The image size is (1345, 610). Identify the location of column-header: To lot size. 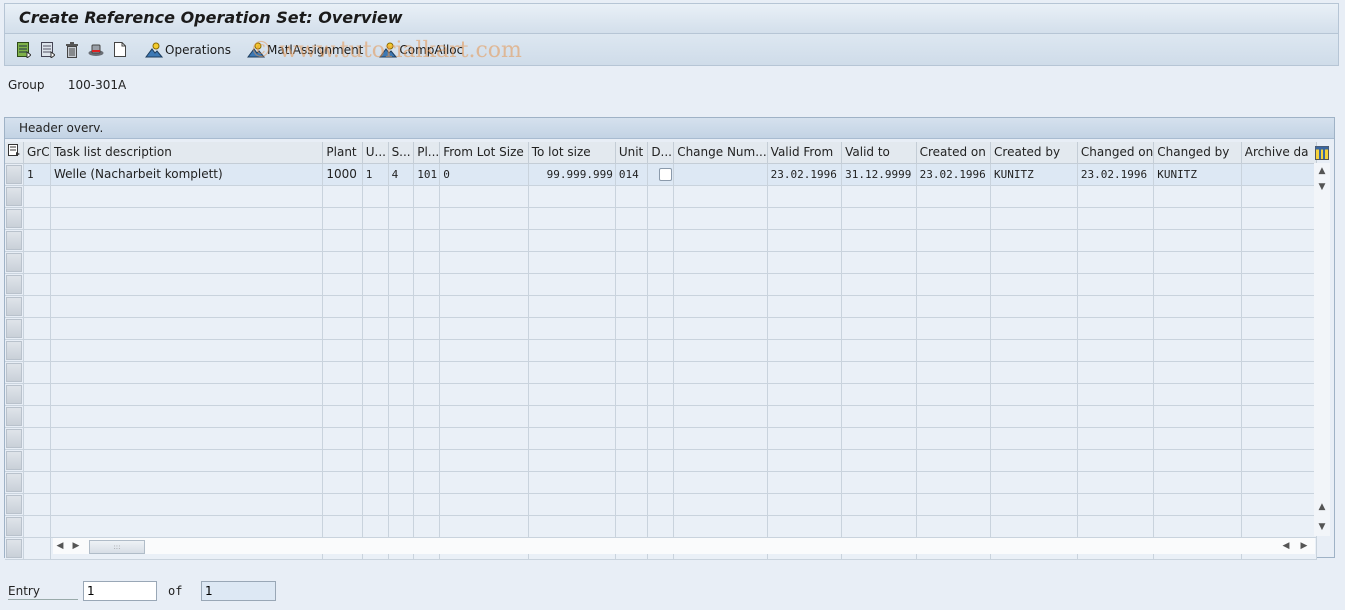
(572, 153).